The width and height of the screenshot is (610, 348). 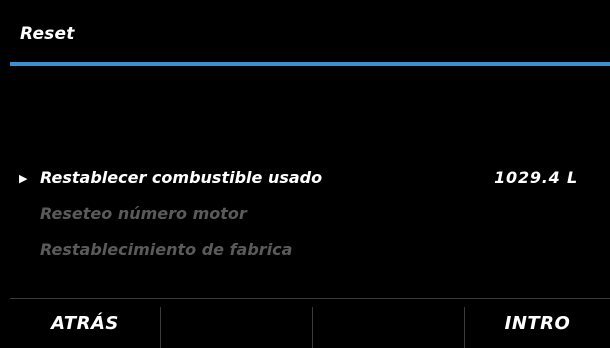 I want to click on title-bar: Reset, so click(x=310, y=35).